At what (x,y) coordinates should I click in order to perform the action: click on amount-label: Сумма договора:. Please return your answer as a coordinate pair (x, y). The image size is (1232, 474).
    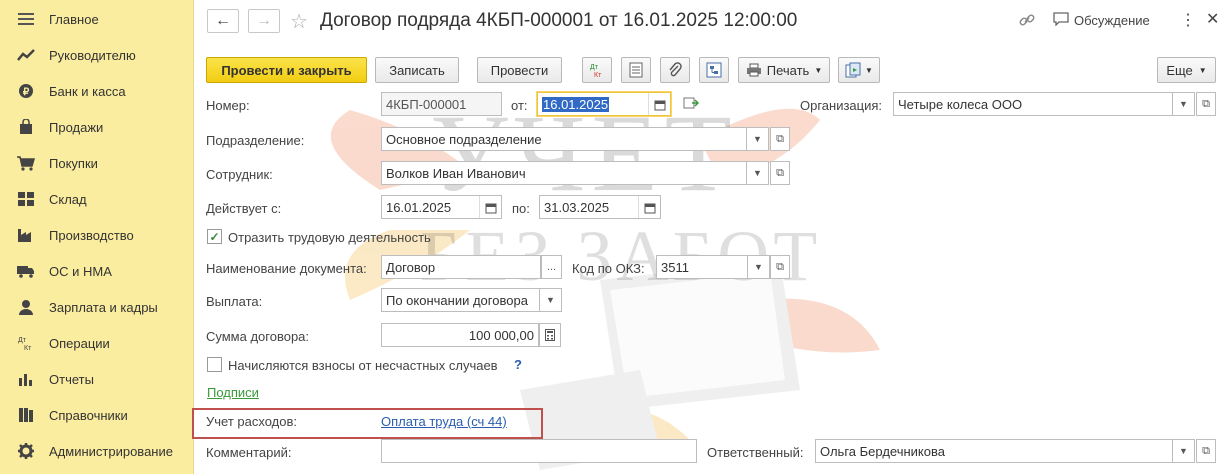
    Looking at the image, I should click on (258, 336).